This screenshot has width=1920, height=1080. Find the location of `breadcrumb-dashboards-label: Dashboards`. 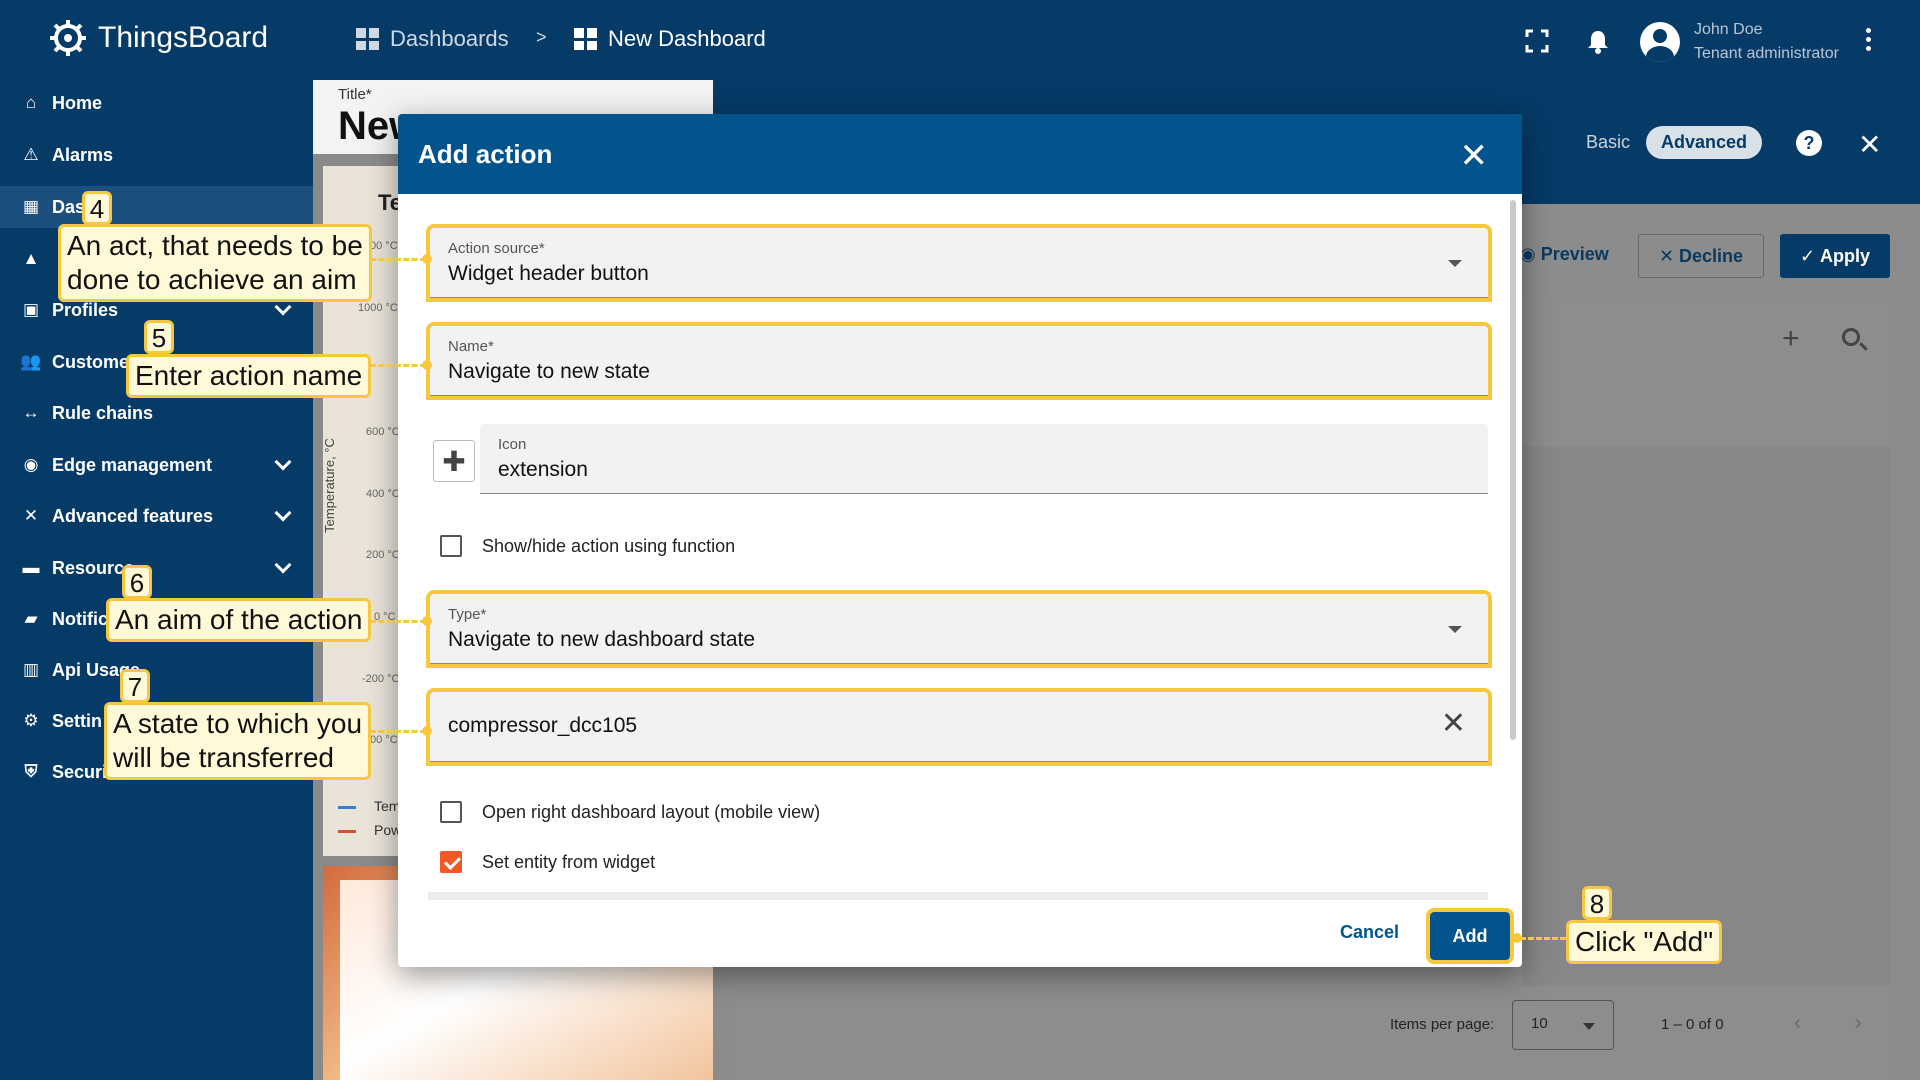

breadcrumb-dashboards-label: Dashboards is located at coordinates (449, 38).